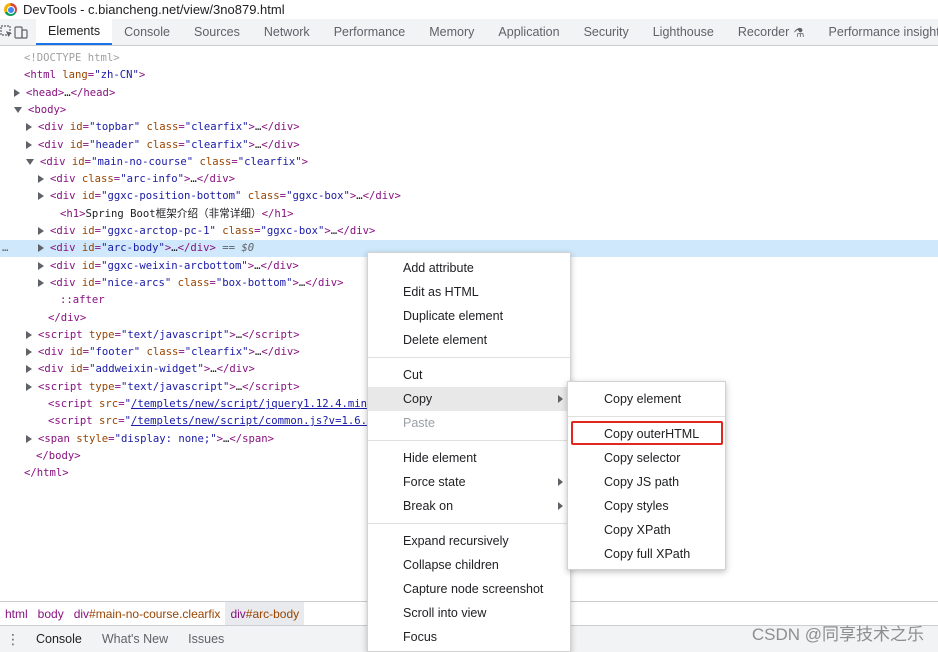 This screenshot has height=652, width=938. I want to click on menu-item-scroll-into-view: Scroll into view, so click(469, 613).